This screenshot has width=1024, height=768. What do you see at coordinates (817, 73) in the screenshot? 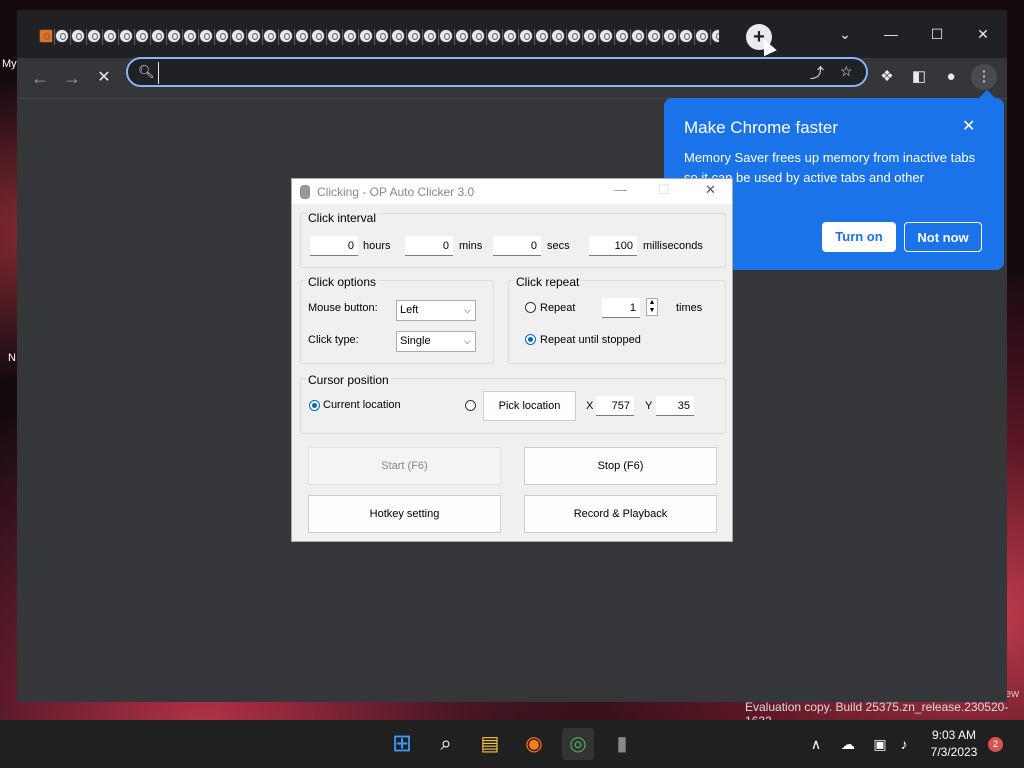
I see `share-icon: ⤴` at bounding box center [817, 73].